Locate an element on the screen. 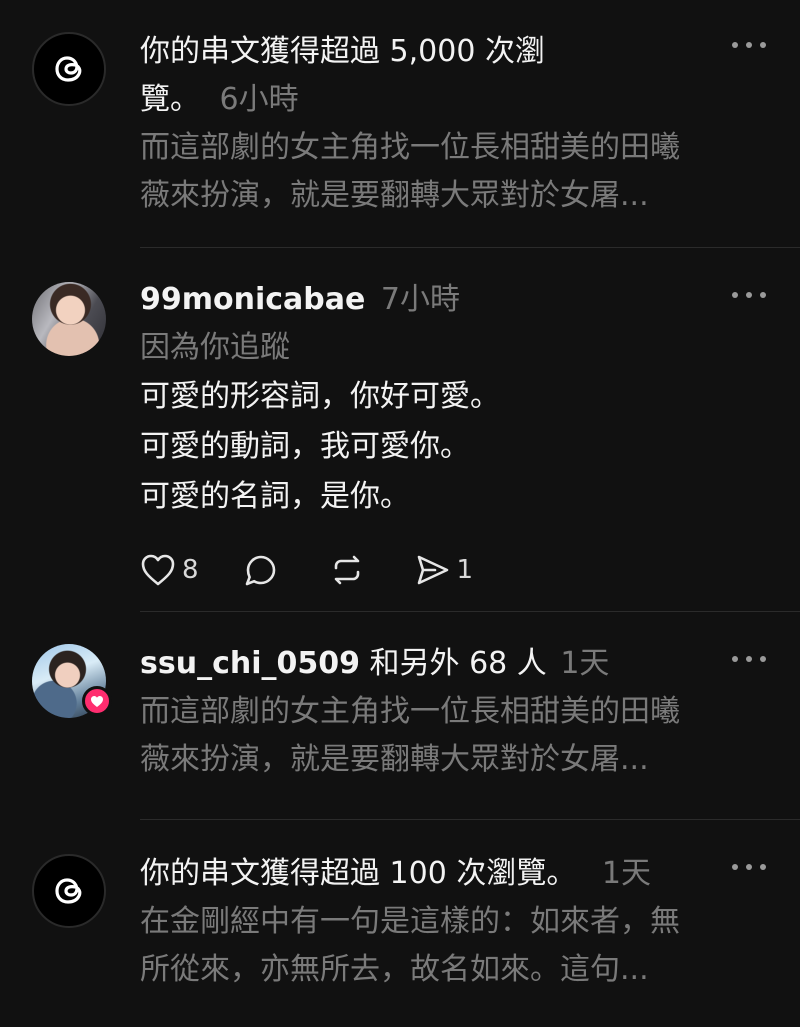 Image resolution: width=800 pixels, height=1027 pixels. comment-button is located at coordinates (261, 570).